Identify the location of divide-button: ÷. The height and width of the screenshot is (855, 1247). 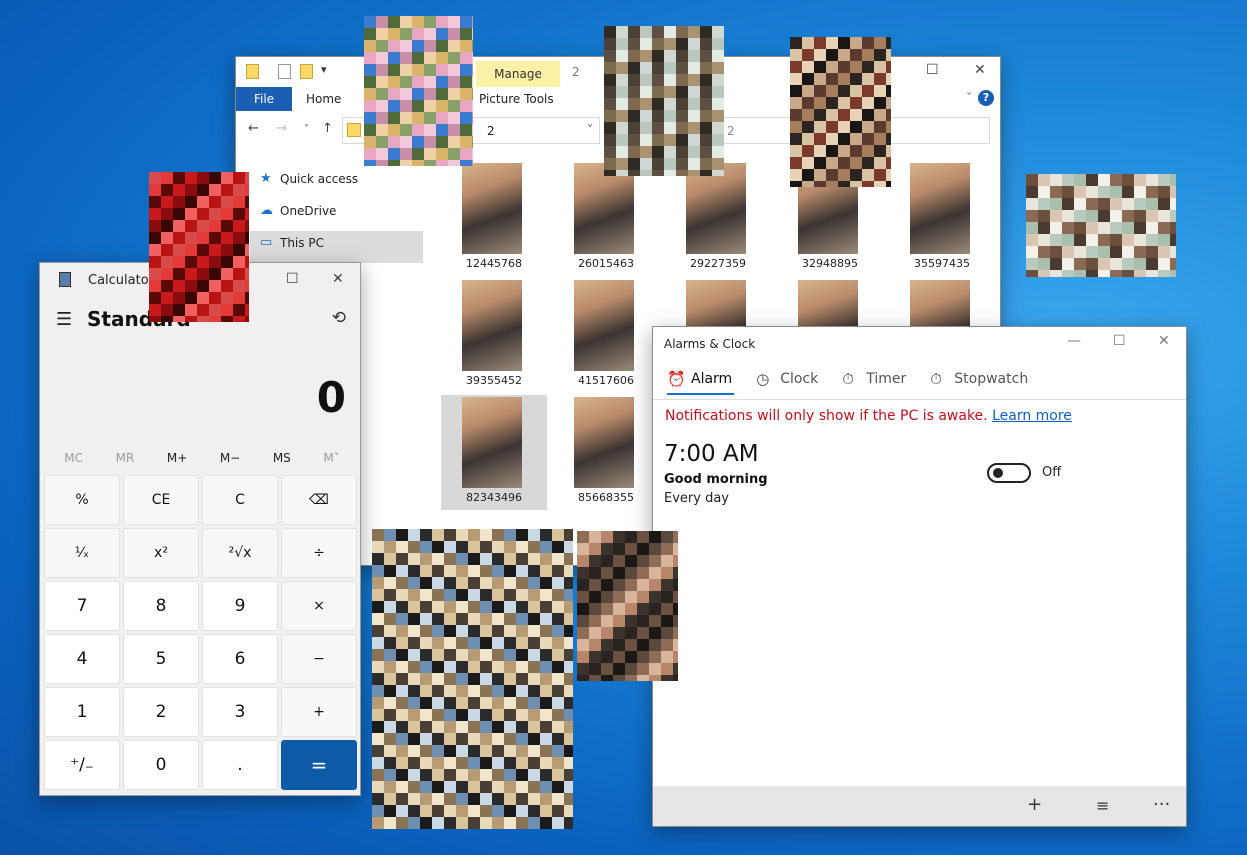
(319, 553).